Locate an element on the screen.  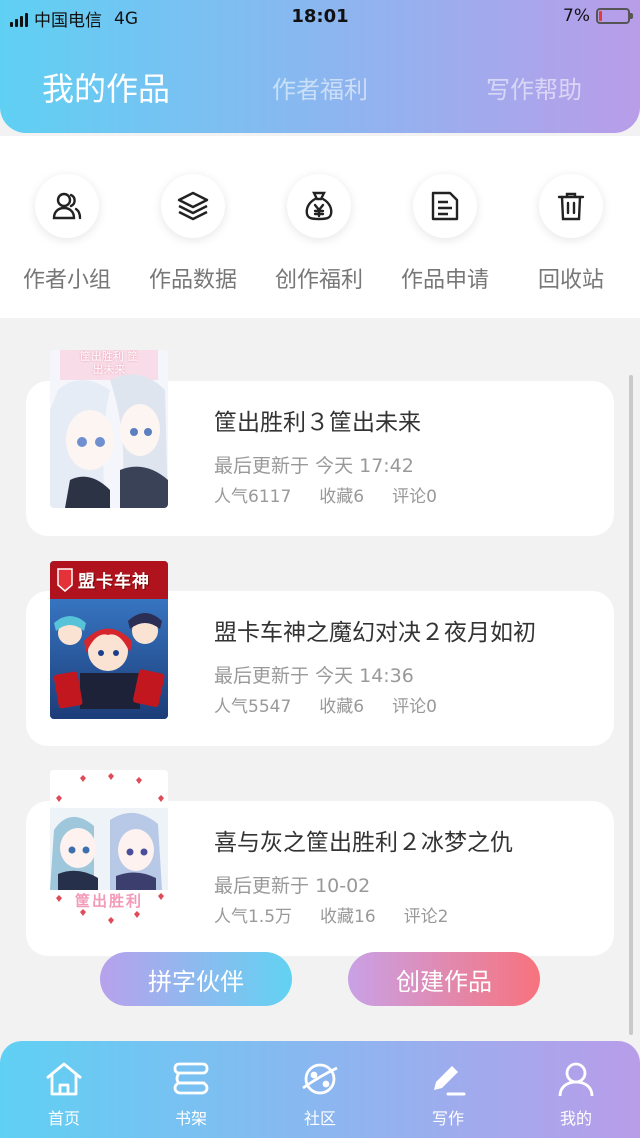
create-work-button: 创建作品 is located at coordinates (444, 979).